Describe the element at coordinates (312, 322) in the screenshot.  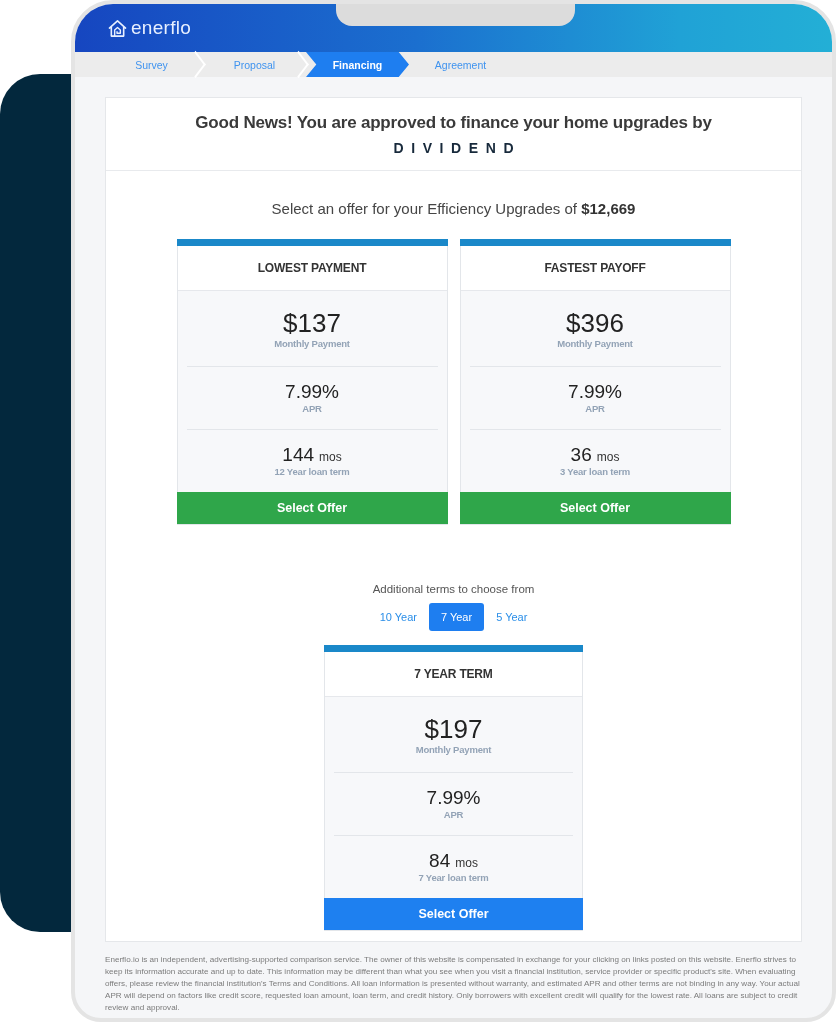
I see `payment-amount: $137` at that location.